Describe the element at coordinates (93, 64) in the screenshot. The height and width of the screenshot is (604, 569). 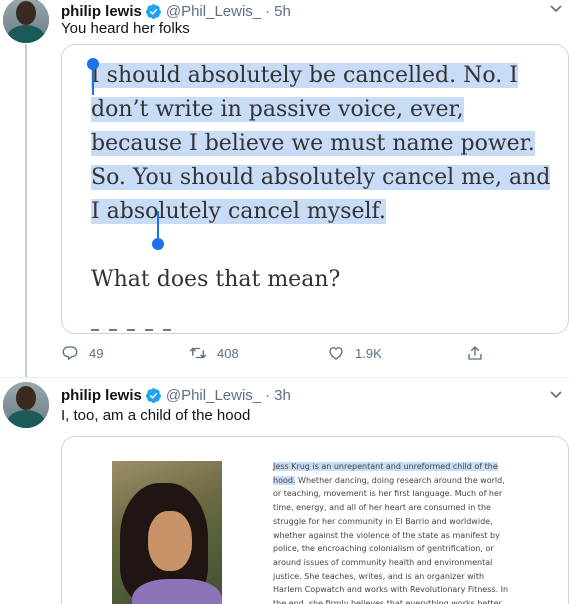
I see `selection-start-dot` at that location.